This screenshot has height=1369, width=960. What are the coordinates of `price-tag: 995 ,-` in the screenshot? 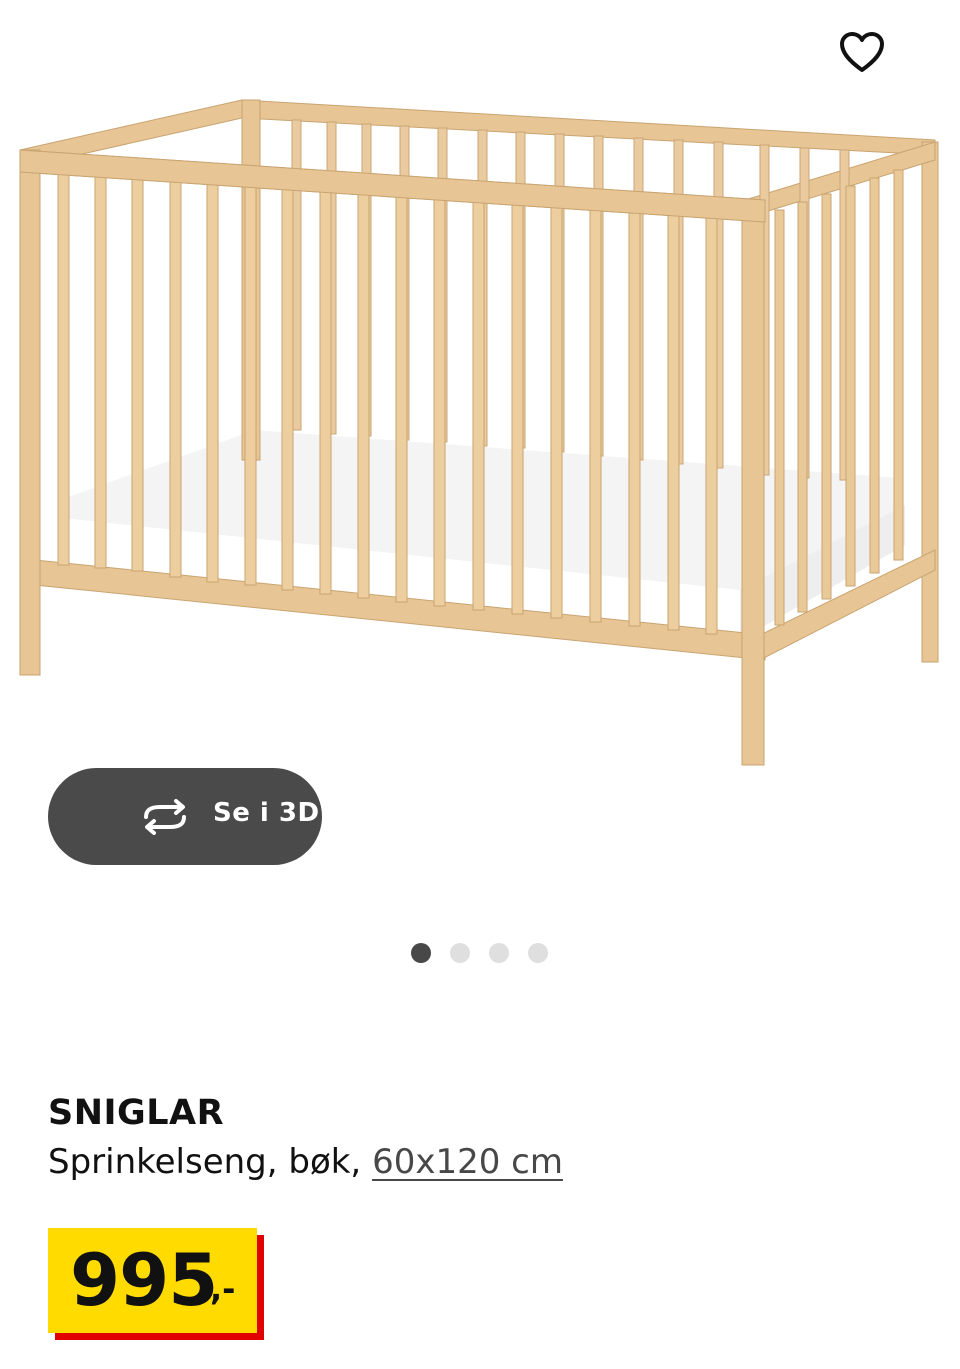 It's located at (152, 1280).